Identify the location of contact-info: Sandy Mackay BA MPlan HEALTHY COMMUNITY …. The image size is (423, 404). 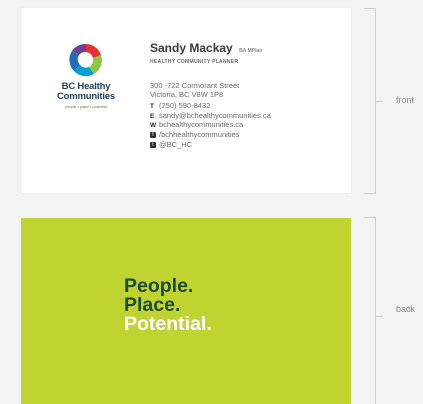
(210, 94).